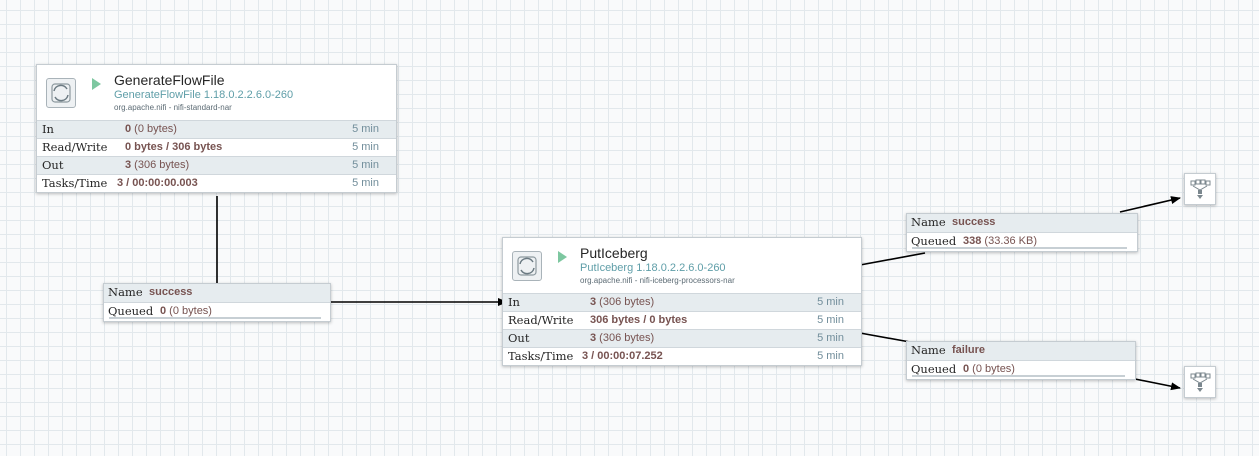 This screenshot has height=456, width=1259. I want to click on stat-value: 306 bytes / 0 bytes, so click(639, 320).